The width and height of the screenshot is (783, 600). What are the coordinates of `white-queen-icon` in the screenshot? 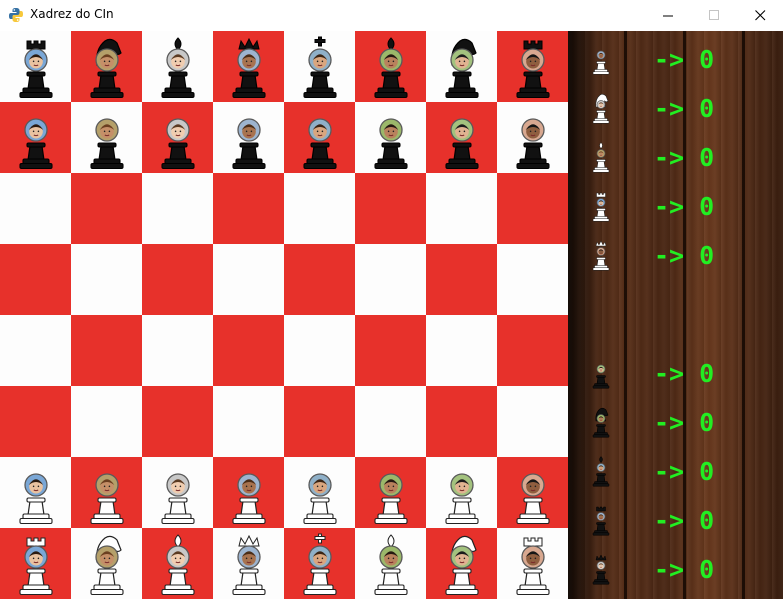 It's located at (249, 564).